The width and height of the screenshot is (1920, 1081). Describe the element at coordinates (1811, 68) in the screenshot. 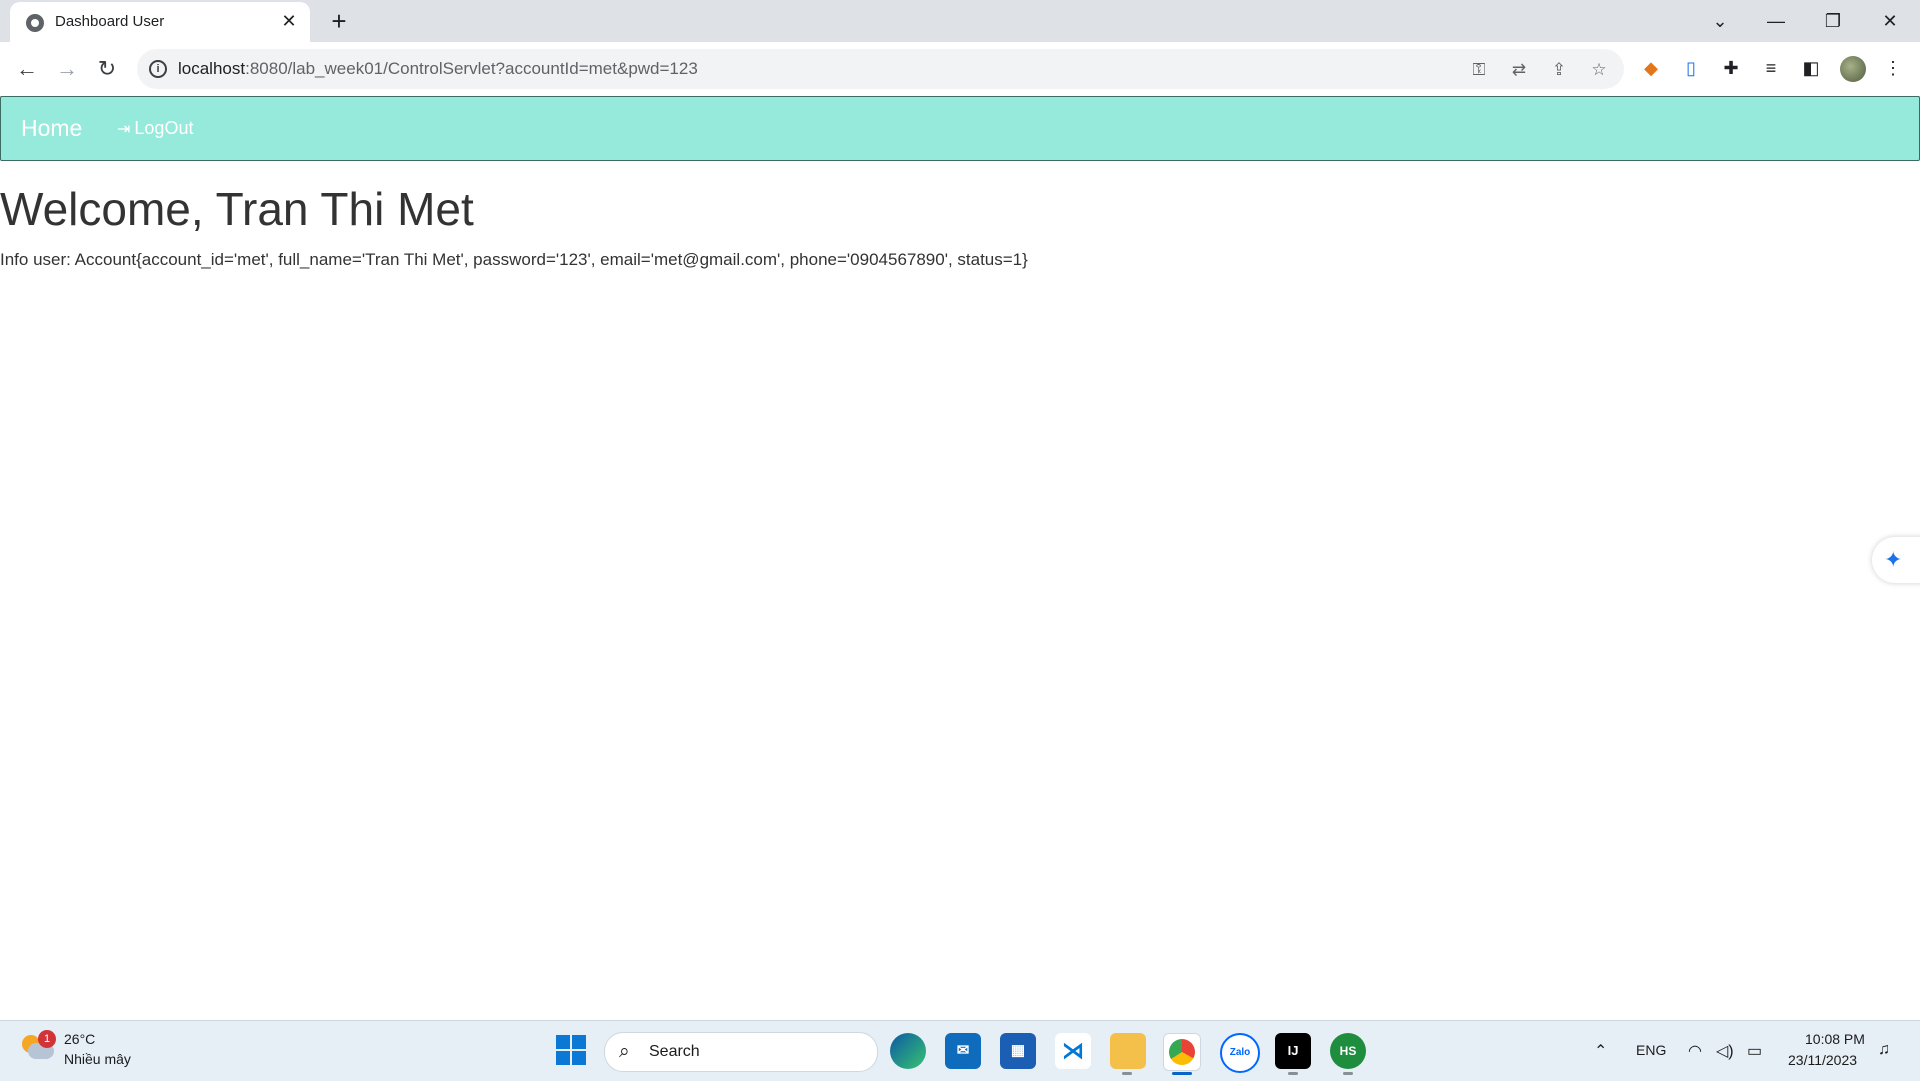

I see `side-panel-icon: ◧` at that location.